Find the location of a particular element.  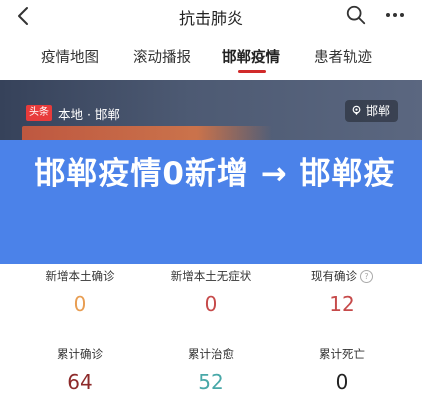

tab-rolling-news: 滚动播报 is located at coordinates (162, 56).